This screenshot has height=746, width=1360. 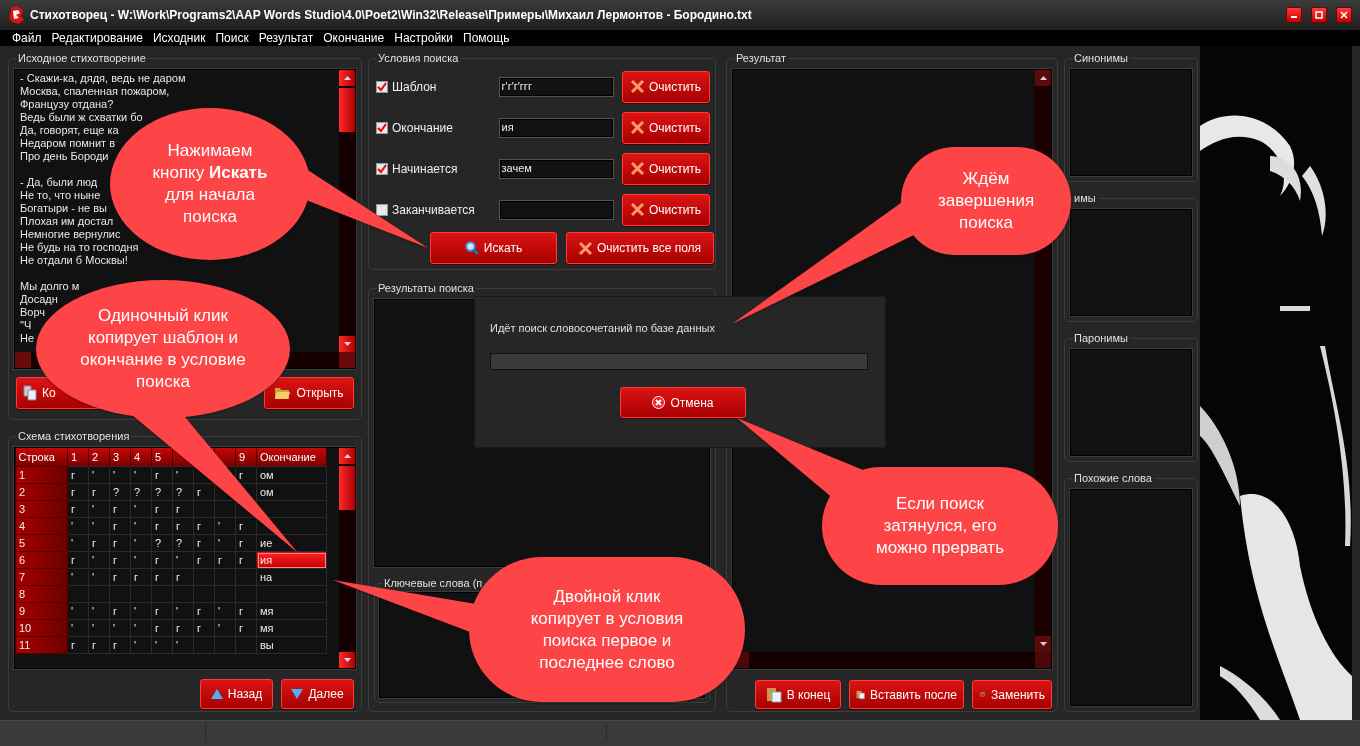 I want to click on group-title: Синонимы, so click(x=1101, y=58).